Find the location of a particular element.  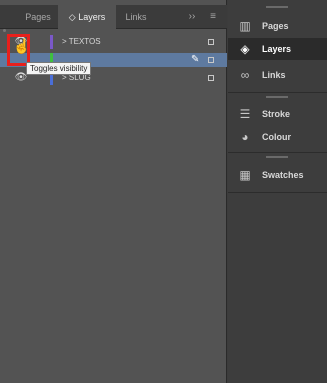

dock-label: Layers is located at coordinates (277, 49).